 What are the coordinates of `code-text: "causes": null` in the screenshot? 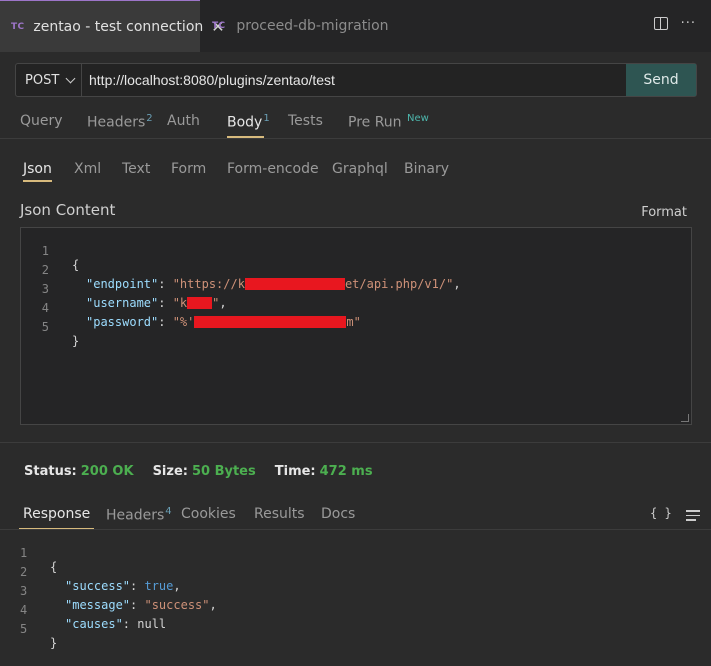 It's located at (116, 624).